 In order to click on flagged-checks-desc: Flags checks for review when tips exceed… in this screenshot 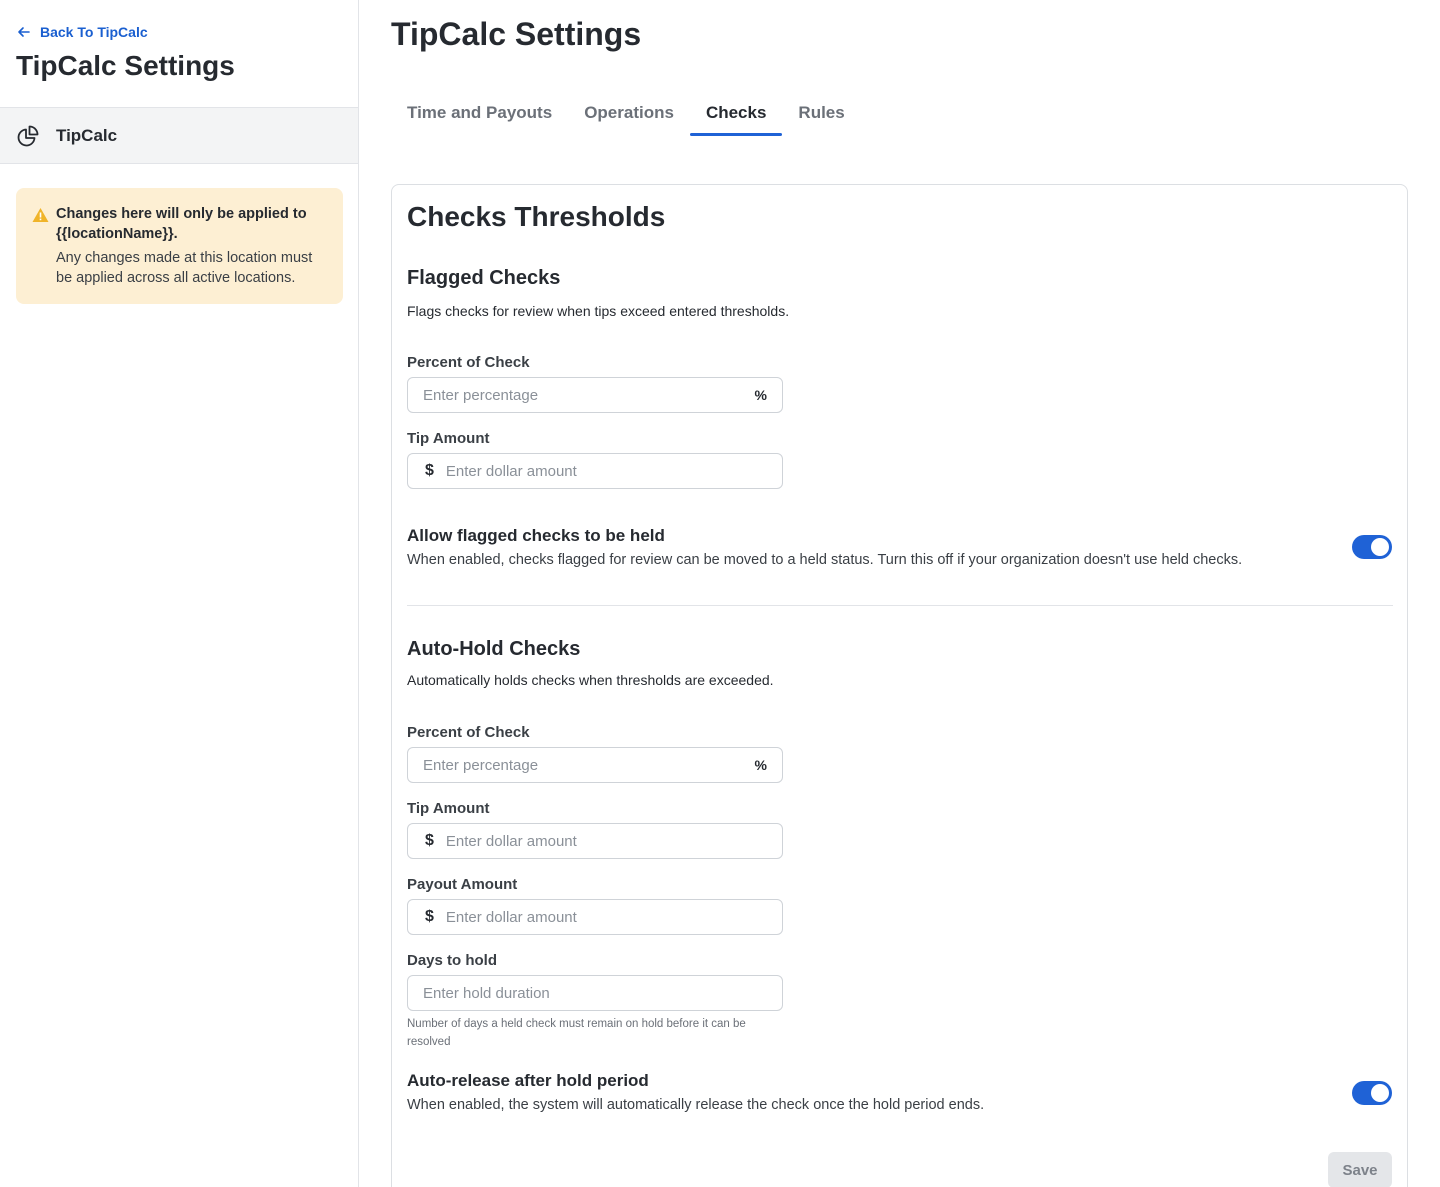, I will do `click(598, 311)`.